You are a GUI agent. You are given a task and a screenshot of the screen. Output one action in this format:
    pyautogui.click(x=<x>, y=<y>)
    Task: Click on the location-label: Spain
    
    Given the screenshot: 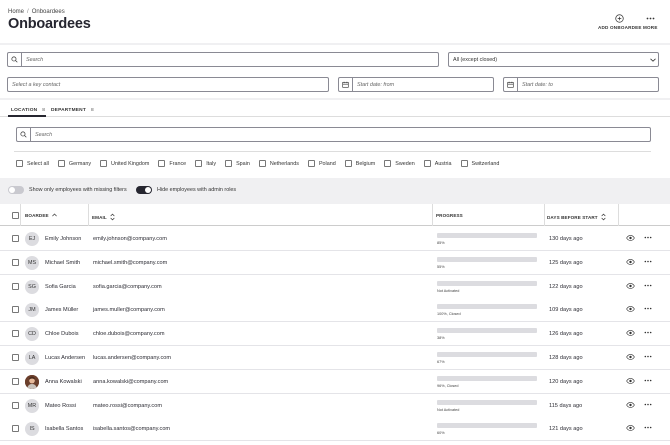 What is the action you would take?
    pyautogui.click(x=243, y=163)
    